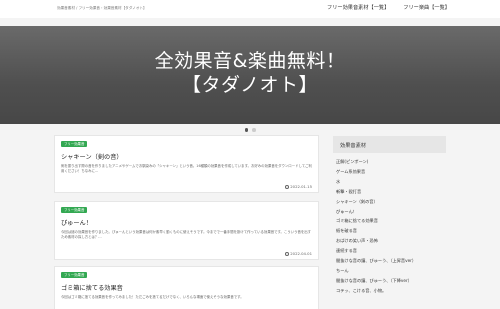 The image size is (500, 309). What do you see at coordinates (389, 241) in the screenshot?
I see `sidebar-item: おばけの笑い声・恐怖` at bounding box center [389, 241].